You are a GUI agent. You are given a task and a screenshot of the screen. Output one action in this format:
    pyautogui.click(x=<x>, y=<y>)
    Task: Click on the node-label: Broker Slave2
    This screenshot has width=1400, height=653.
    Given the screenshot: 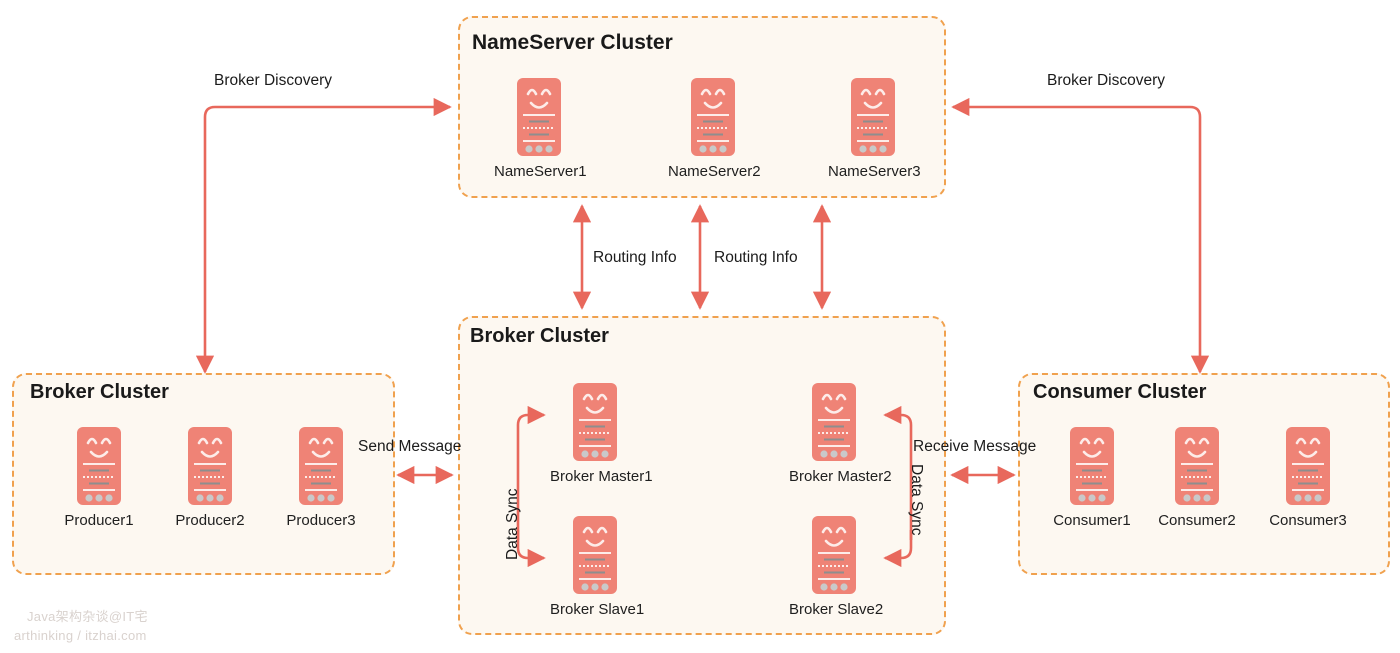 What is the action you would take?
    pyautogui.click(x=836, y=609)
    